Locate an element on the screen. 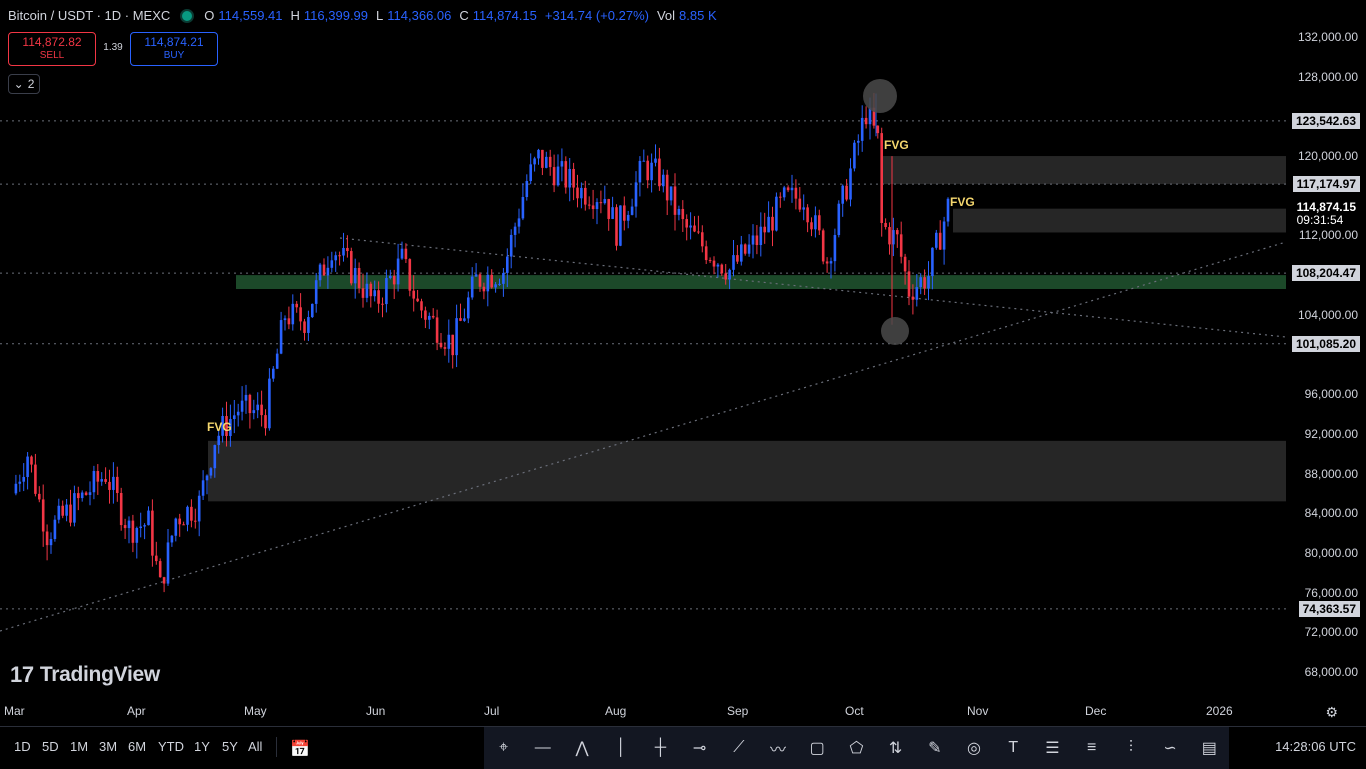 The height and width of the screenshot is (769, 1366). pitchfork-icon: ⫶ is located at coordinates (1131, 748).